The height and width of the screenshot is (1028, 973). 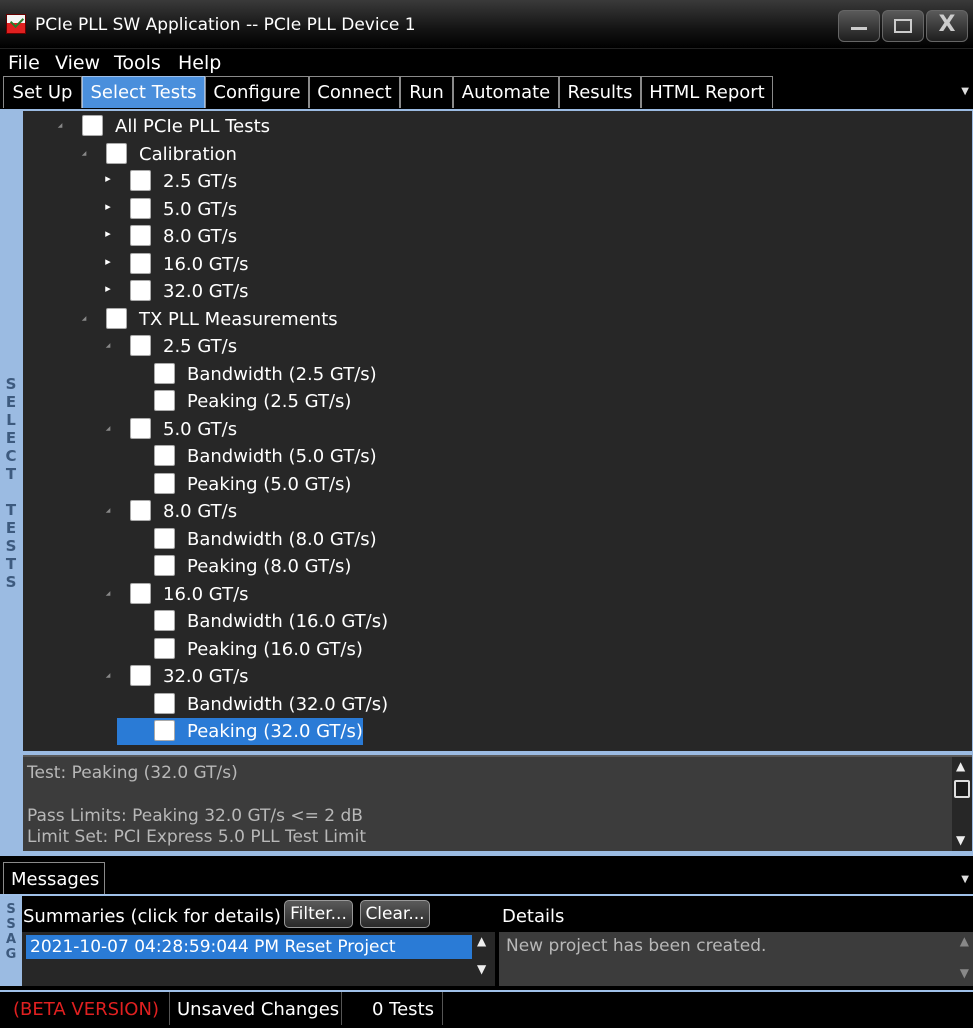 I want to click on close-button: X, so click(x=947, y=26).